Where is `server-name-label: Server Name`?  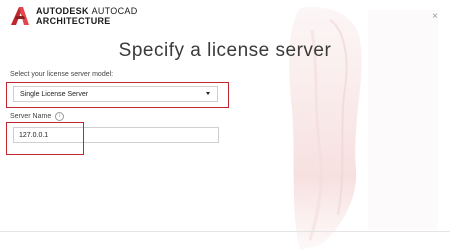
server-name-label: Server Name is located at coordinates (31, 116).